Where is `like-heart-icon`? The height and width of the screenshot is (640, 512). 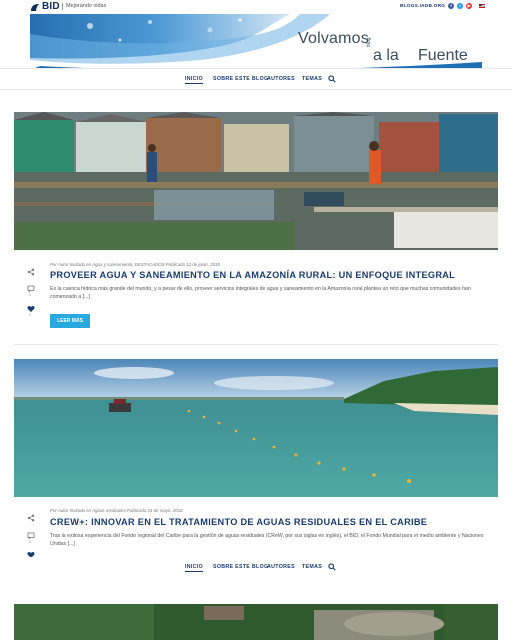
like-heart-icon is located at coordinates (31, 309).